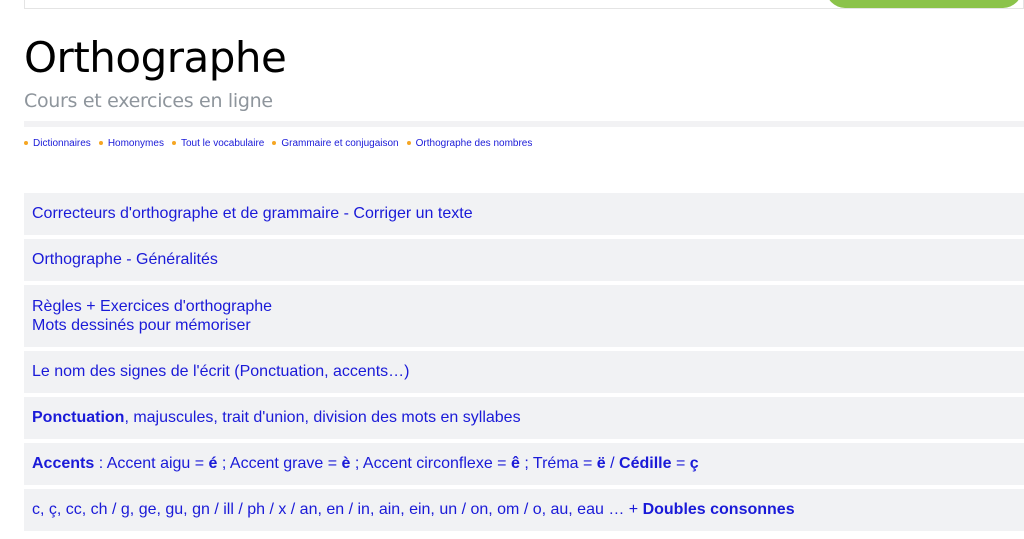 Image resolution: width=1024 pixels, height=539 pixels. I want to click on nav-link-label: Orthographe des nombres, so click(474, 143).